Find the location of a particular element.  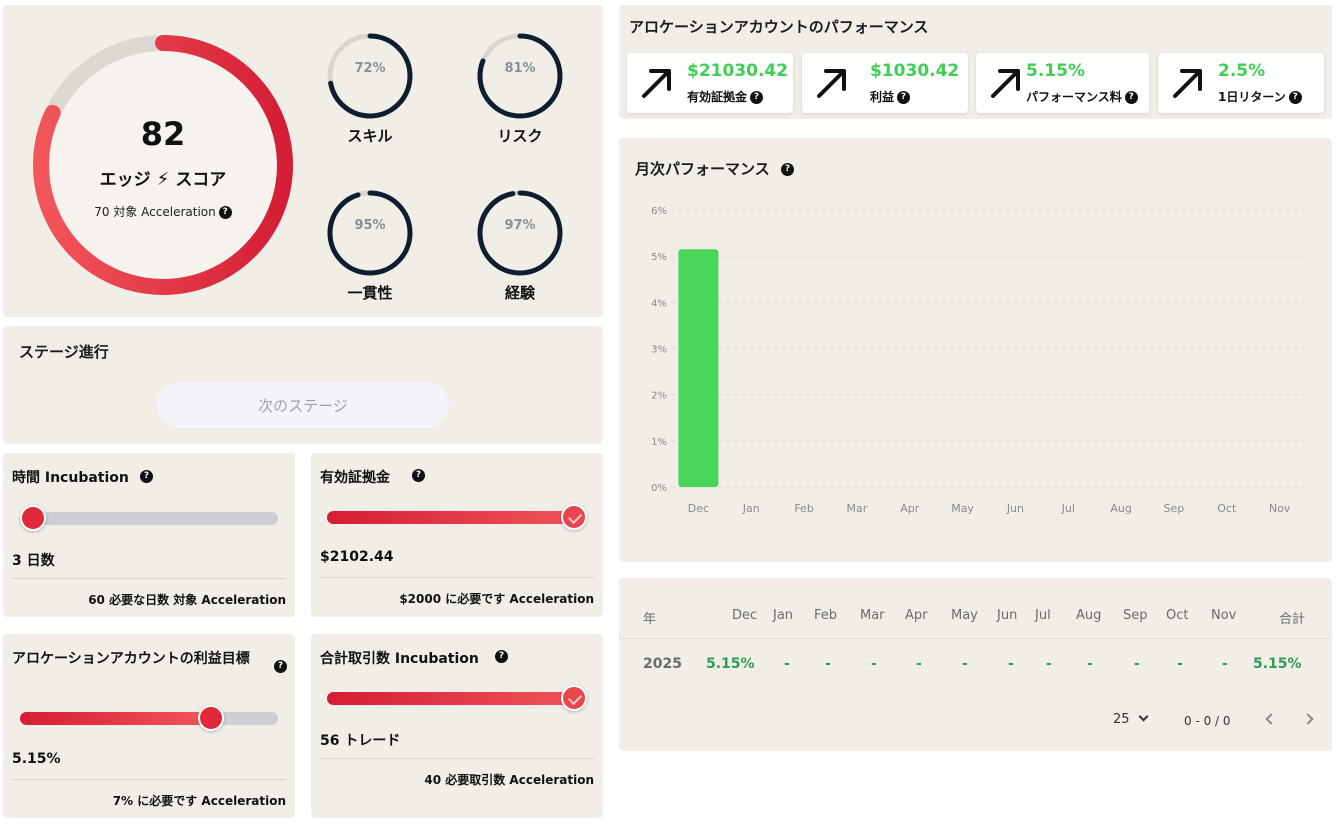

gauge-consistency: 95% 一貫性 is located at coordinates (370, 245).